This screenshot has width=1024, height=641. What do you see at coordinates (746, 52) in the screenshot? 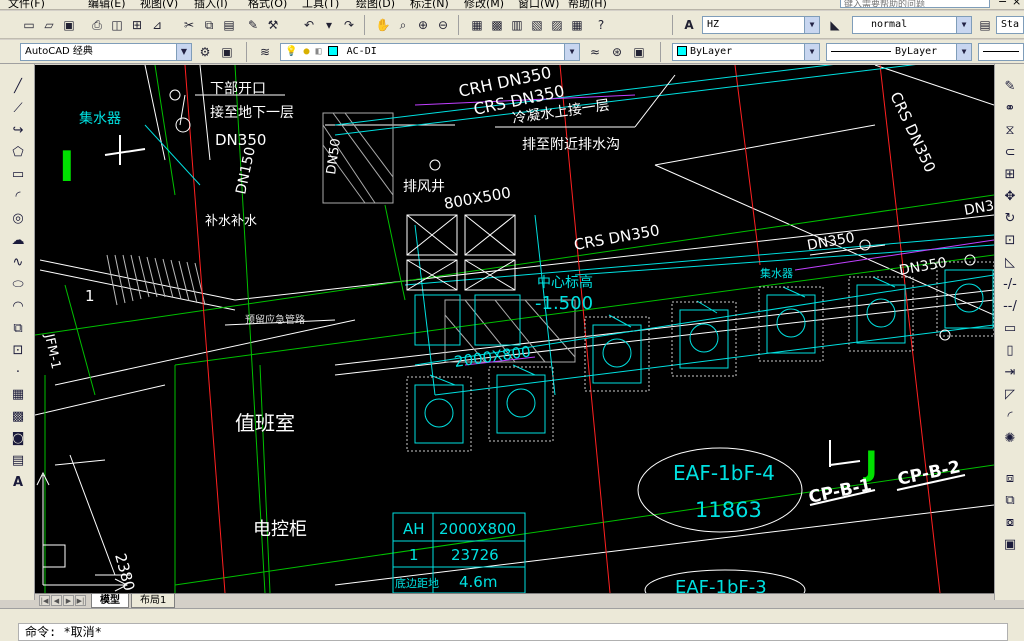
I see `color-select: ByLayer ▼` at bounding box center [746, 52].